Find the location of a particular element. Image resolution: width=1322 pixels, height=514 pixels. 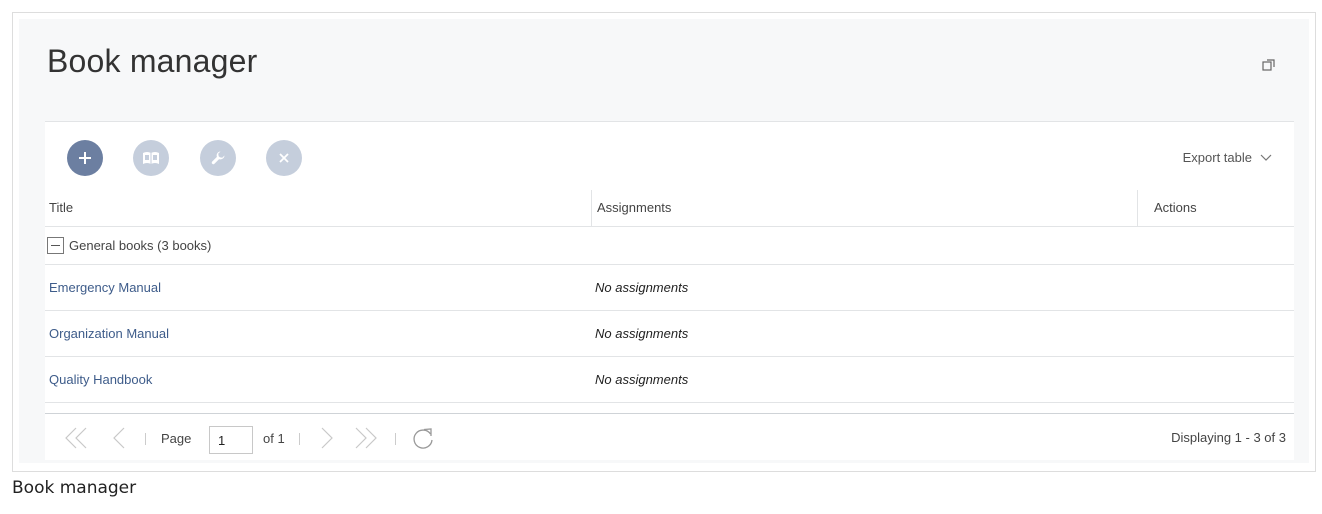

page-title: Book manager is located at coordinates (152, 61).